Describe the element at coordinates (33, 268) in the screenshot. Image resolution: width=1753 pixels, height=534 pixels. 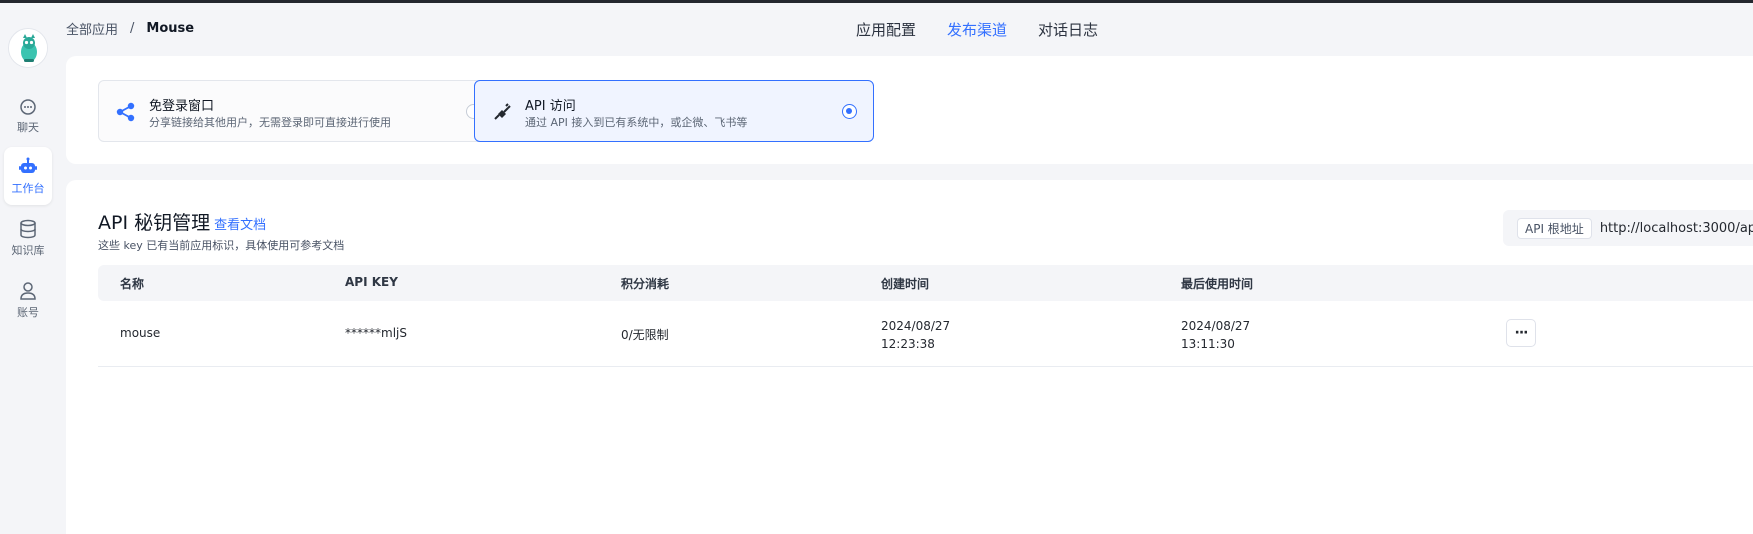
I see `sidebar: 聊天 工作台 知识库 账号` at that location.